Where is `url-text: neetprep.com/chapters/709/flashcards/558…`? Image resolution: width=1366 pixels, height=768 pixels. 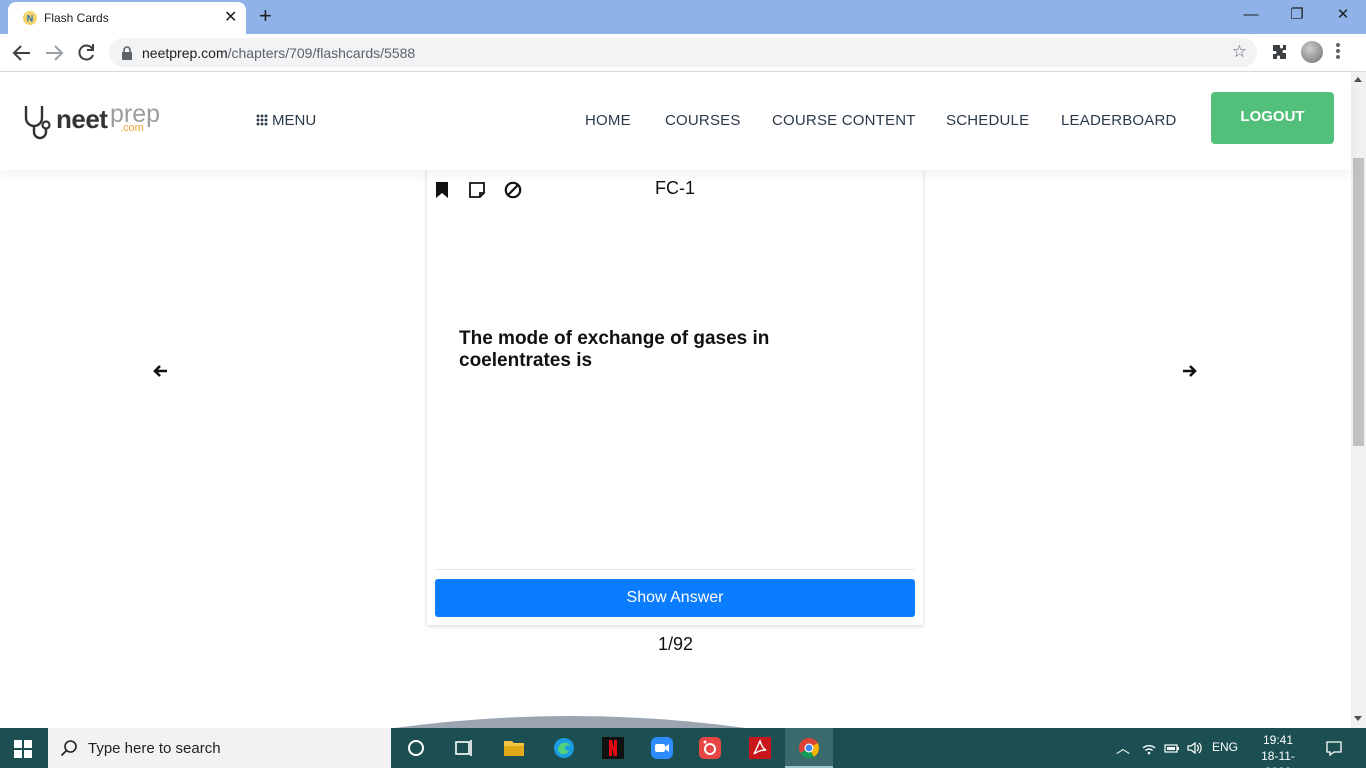
url-text: neetprep.com/chapters/709/flashcards/558… is located at coordinates (278, 53).